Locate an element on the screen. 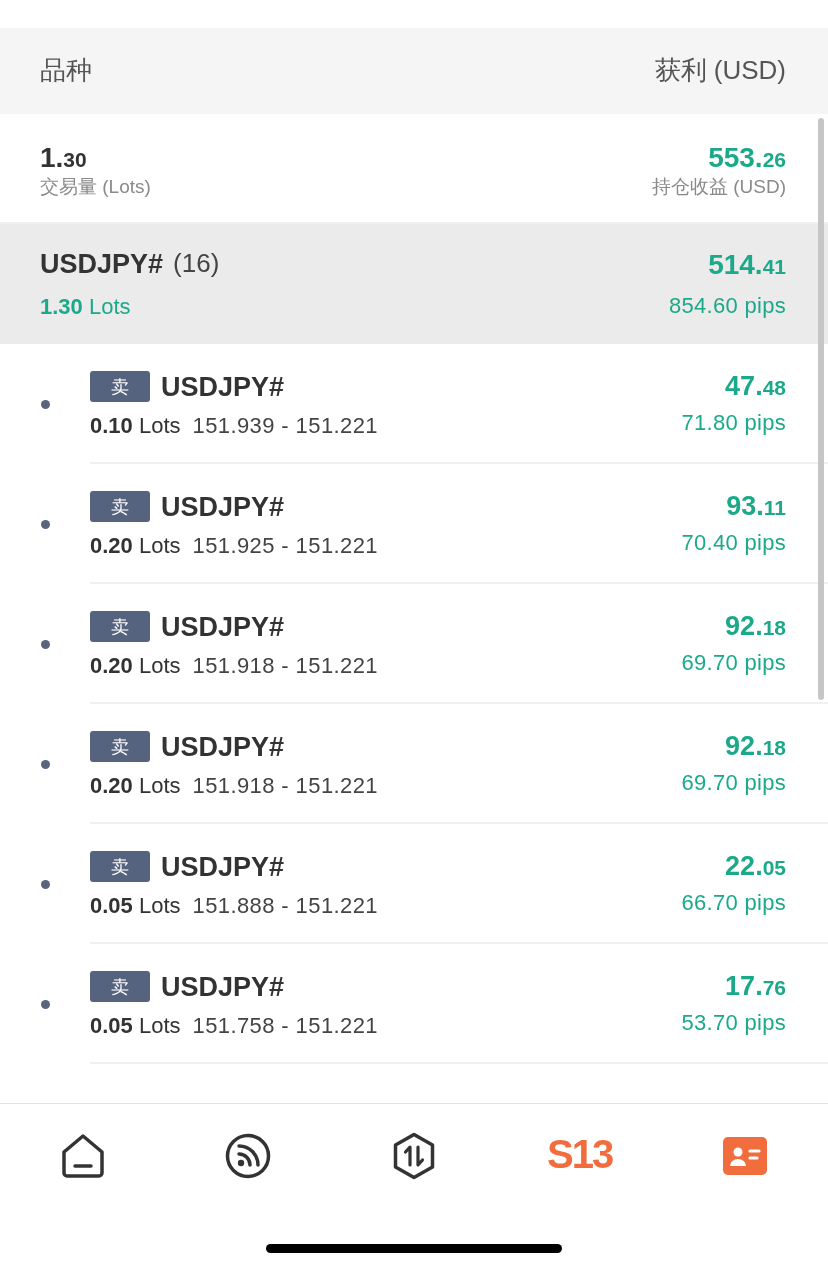 Image resolution: width=828 pixels, height=1269 pixels. pips-text: 854.60 pips is located at coordinates (727, 306).